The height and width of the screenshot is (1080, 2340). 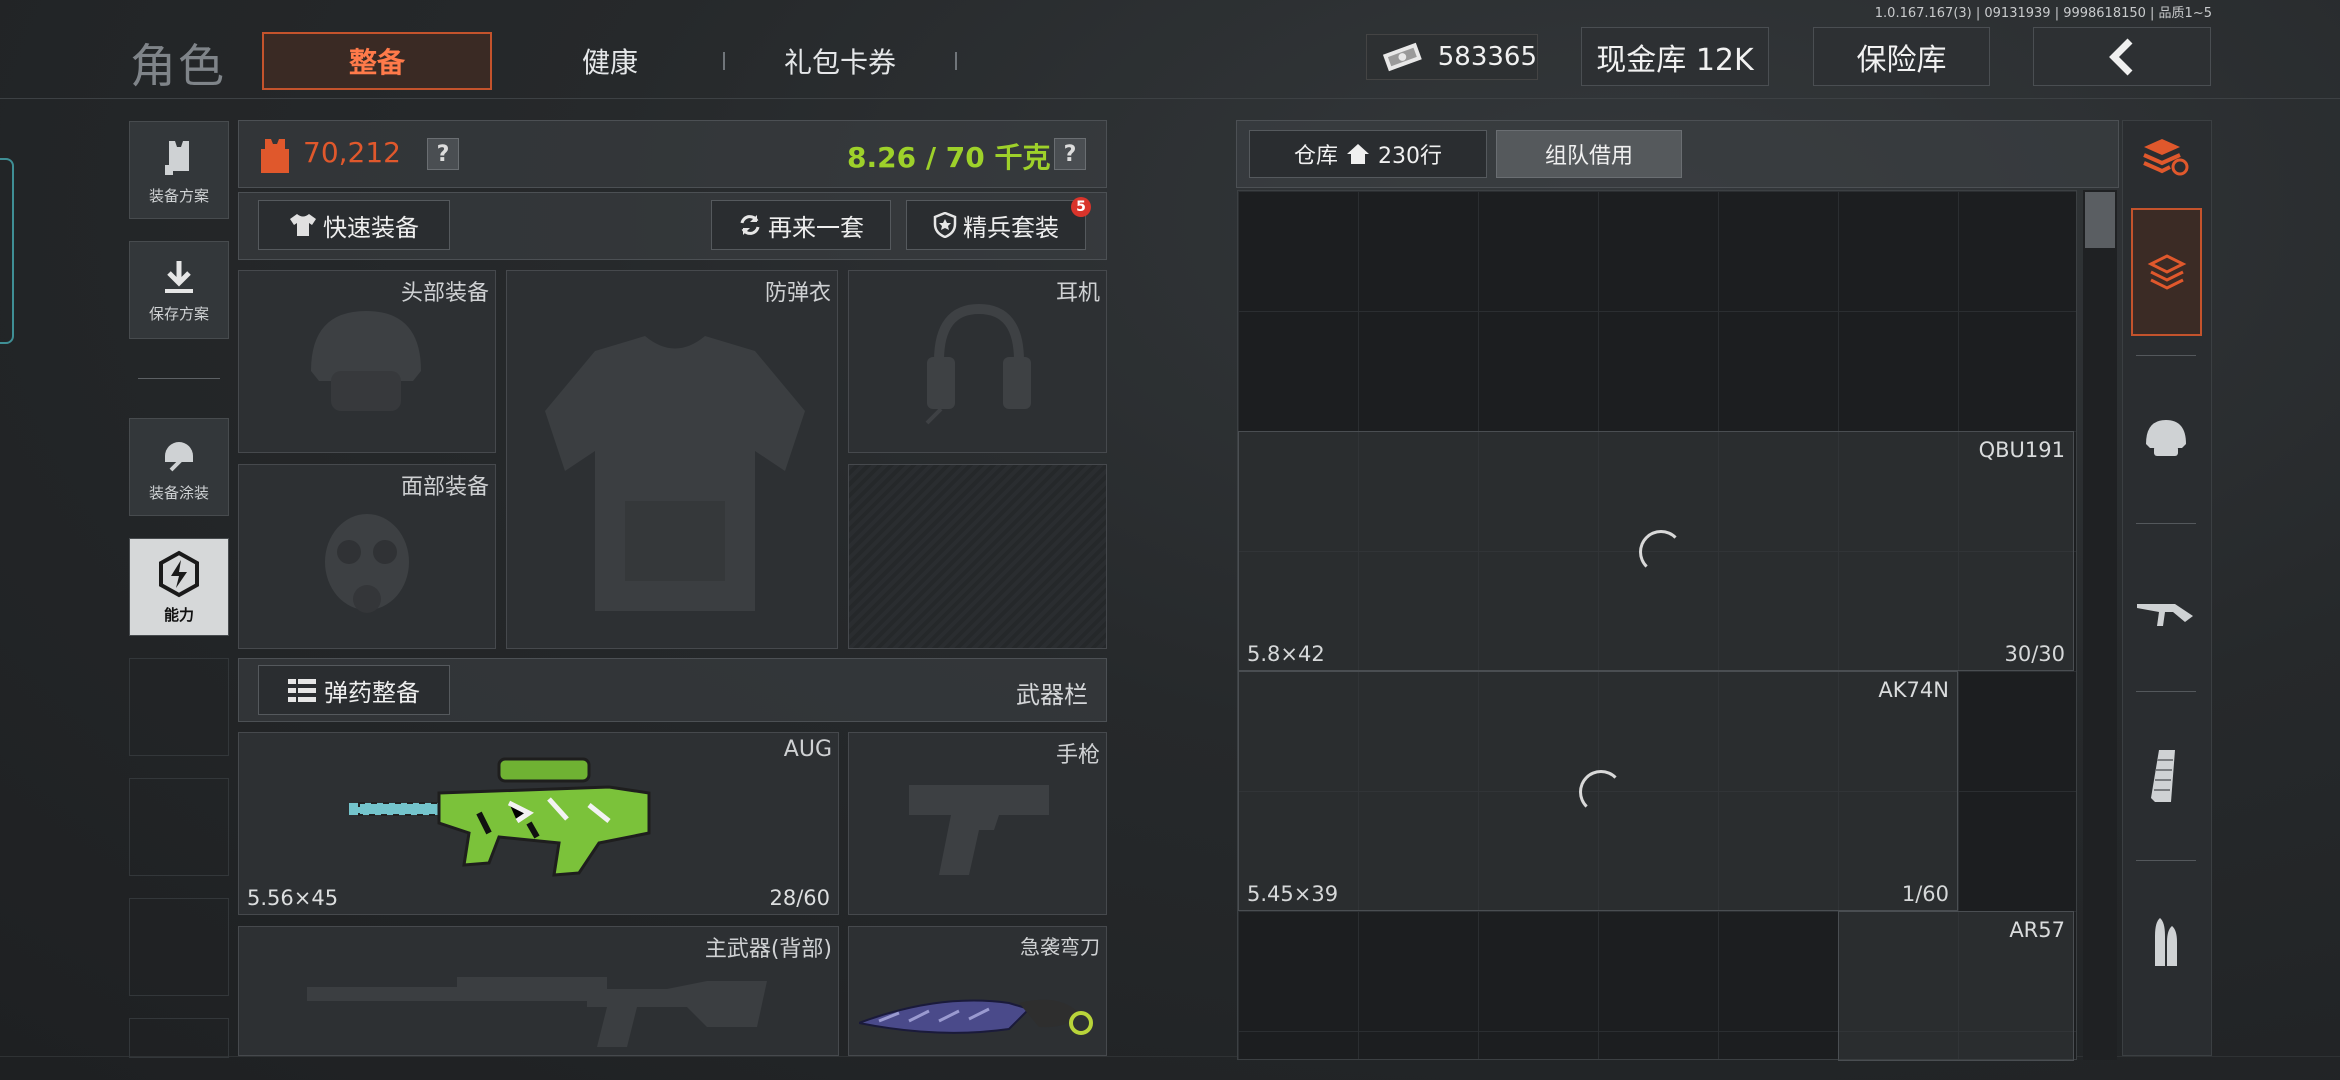 I want to click on equipment-summary-bar: 70,212 ? 8.26 / 70 千克 ?, so click(x=672, y=154).